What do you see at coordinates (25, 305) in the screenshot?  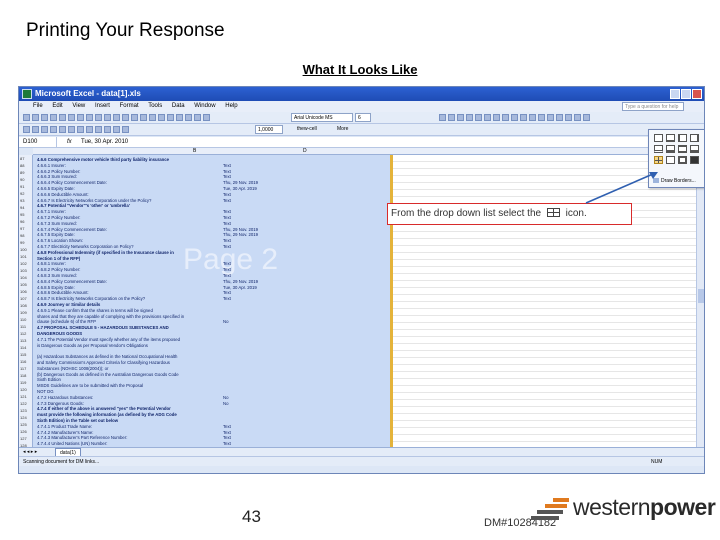 I see `row-number: 108` at bounding box center [25, 305].